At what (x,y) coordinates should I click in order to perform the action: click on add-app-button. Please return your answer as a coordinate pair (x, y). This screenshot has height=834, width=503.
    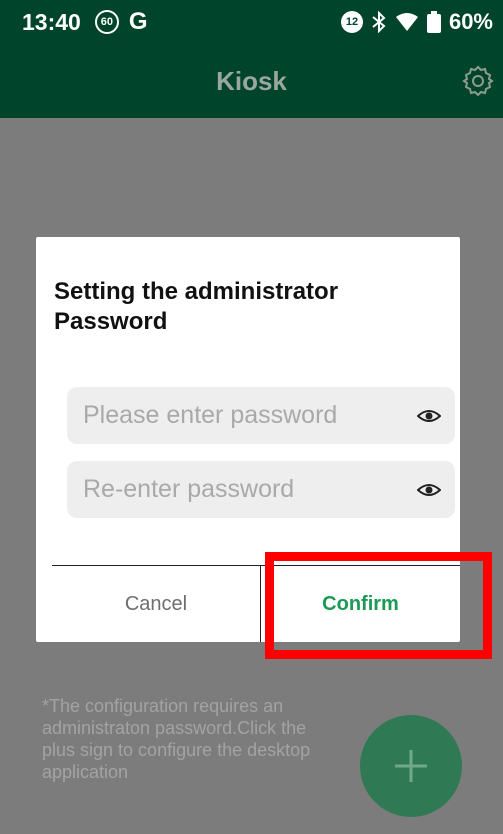
    Looking at the image, I should click on (411, 766).